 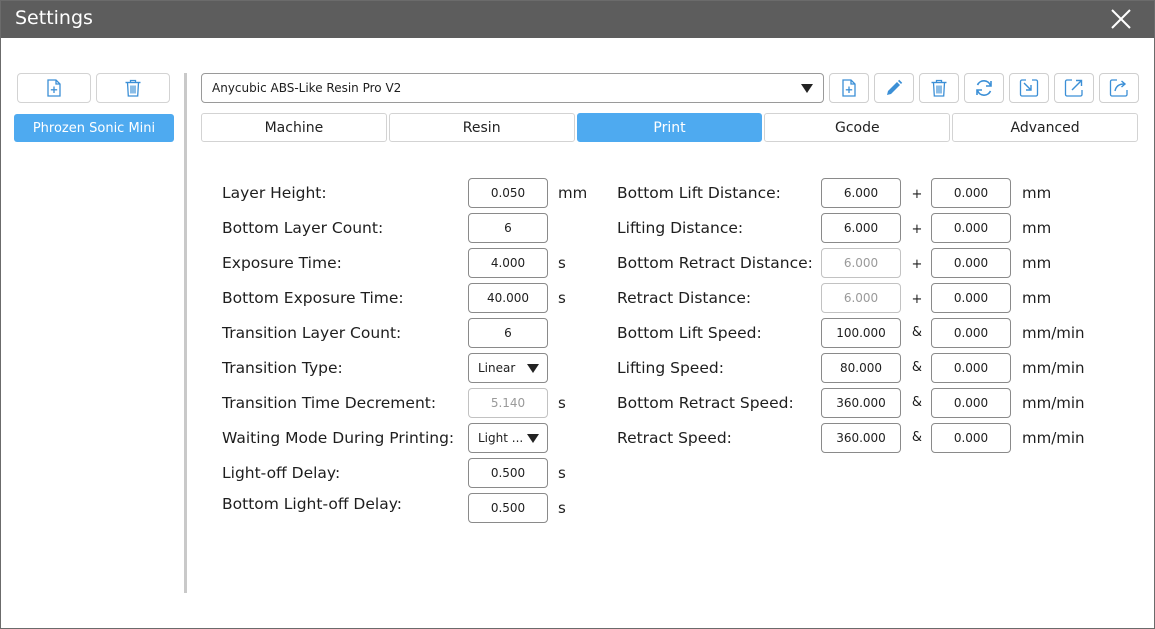 What do you see at coordinates (1074, 88) in the screenshot?
I see `export-button` at bounding box center [1074, 88].